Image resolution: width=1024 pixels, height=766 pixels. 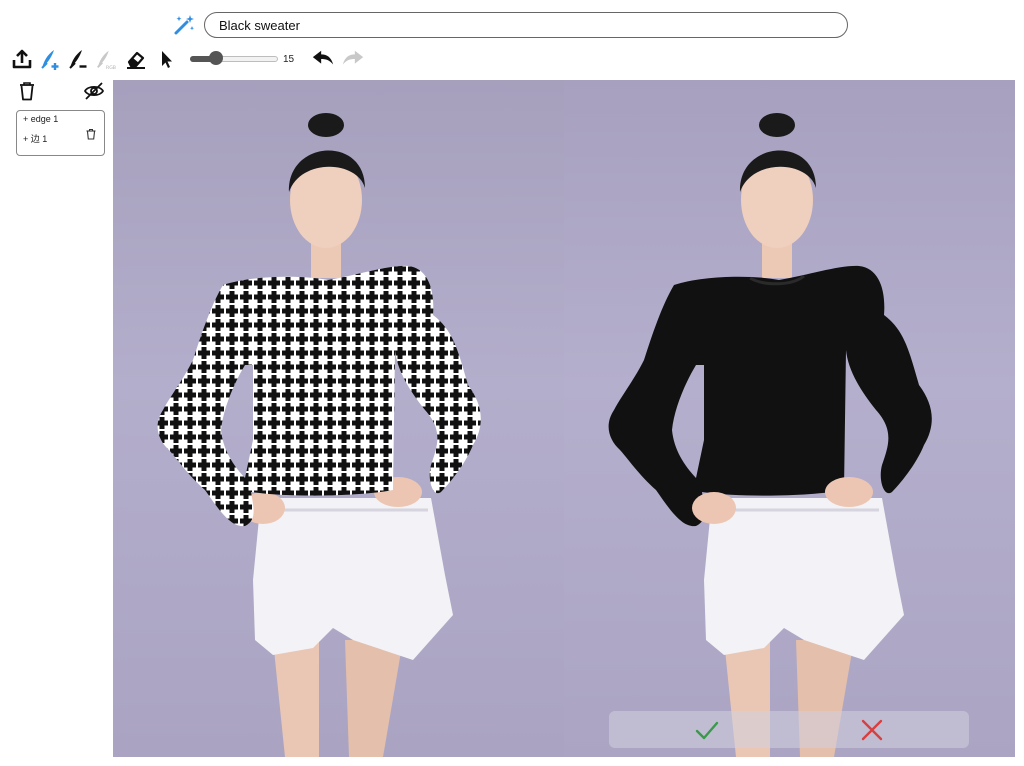 What do you see at coordinates (184, 25) in the screenshot?
I see `magic-wand-icon` at bounding box center [184, 25].